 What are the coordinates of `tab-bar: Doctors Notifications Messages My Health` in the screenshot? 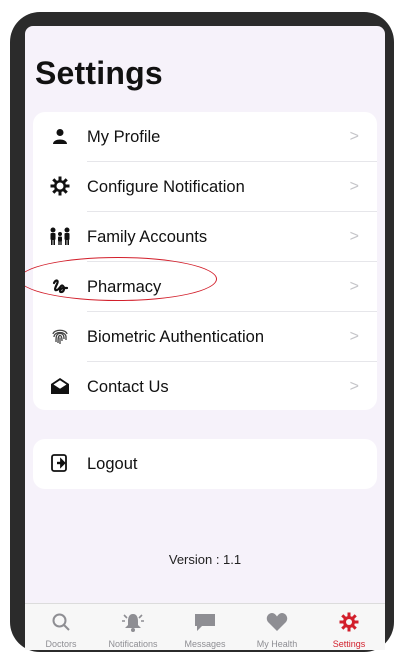 It's located at (205, 626).